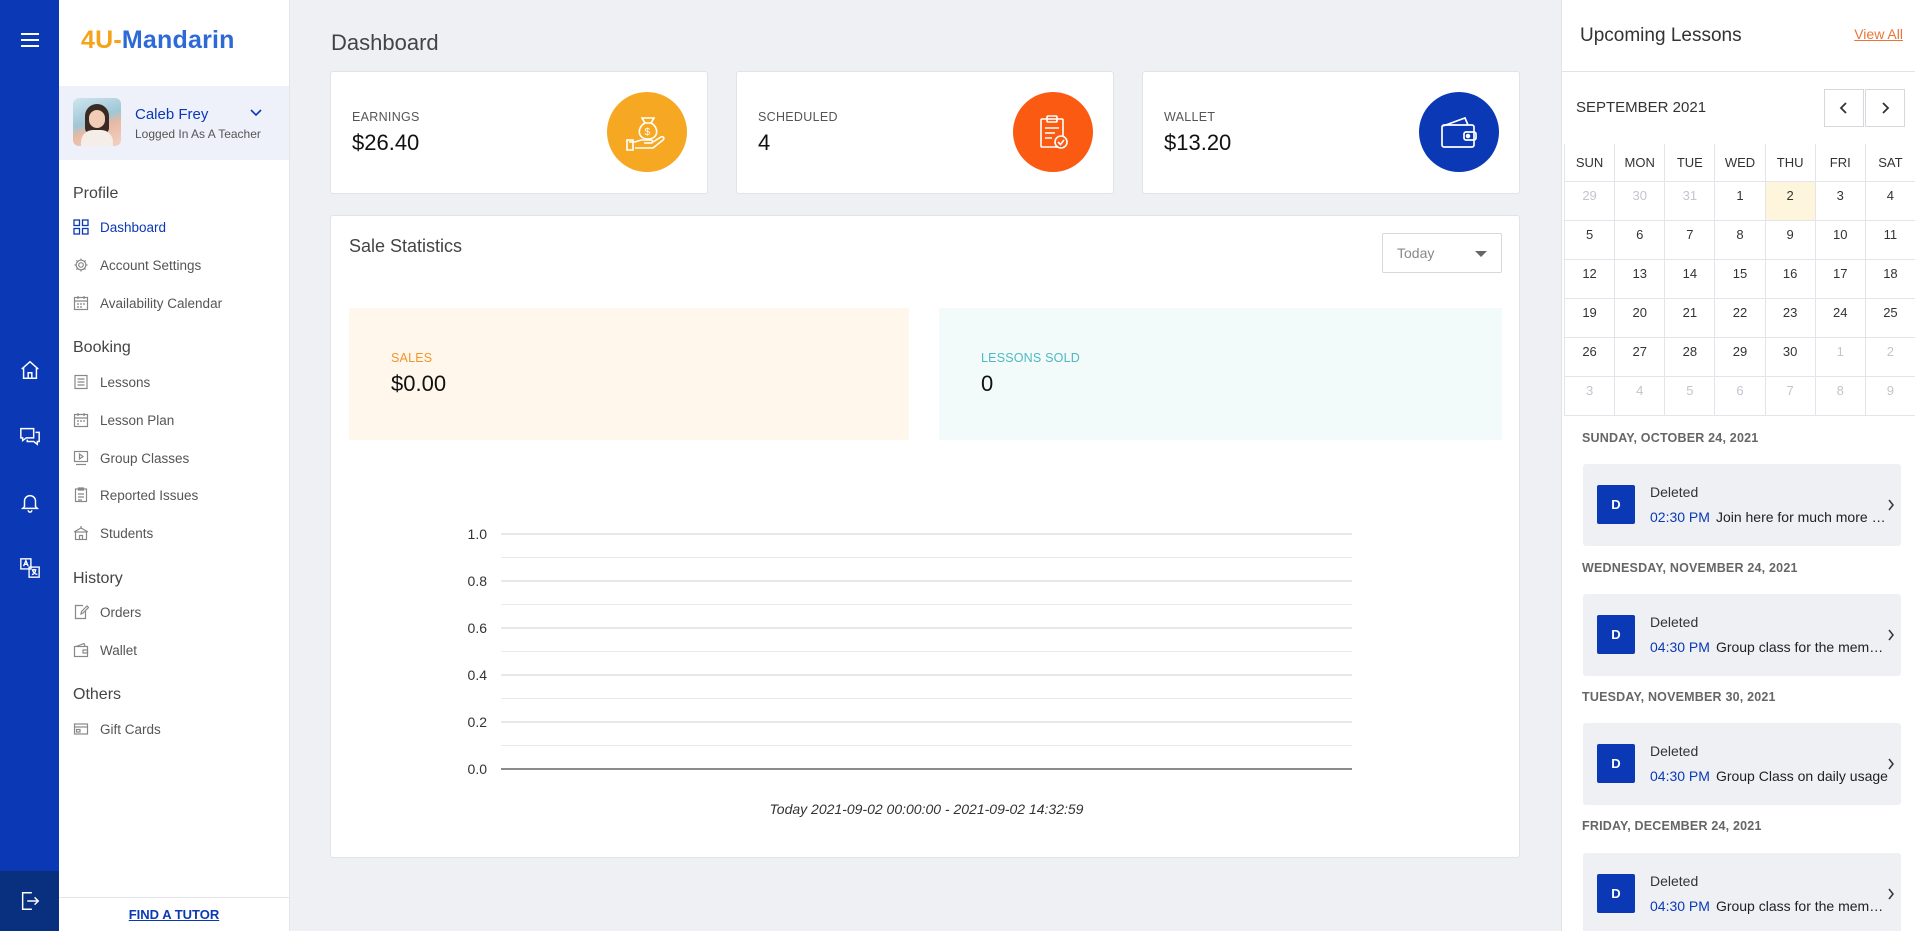 The height and width of the screenshot is (931, 1915). Describe the element at coordinates (174, 914) in the screenshot. I see `find-a-tutor-link: FIND A TUTOR` at that location.